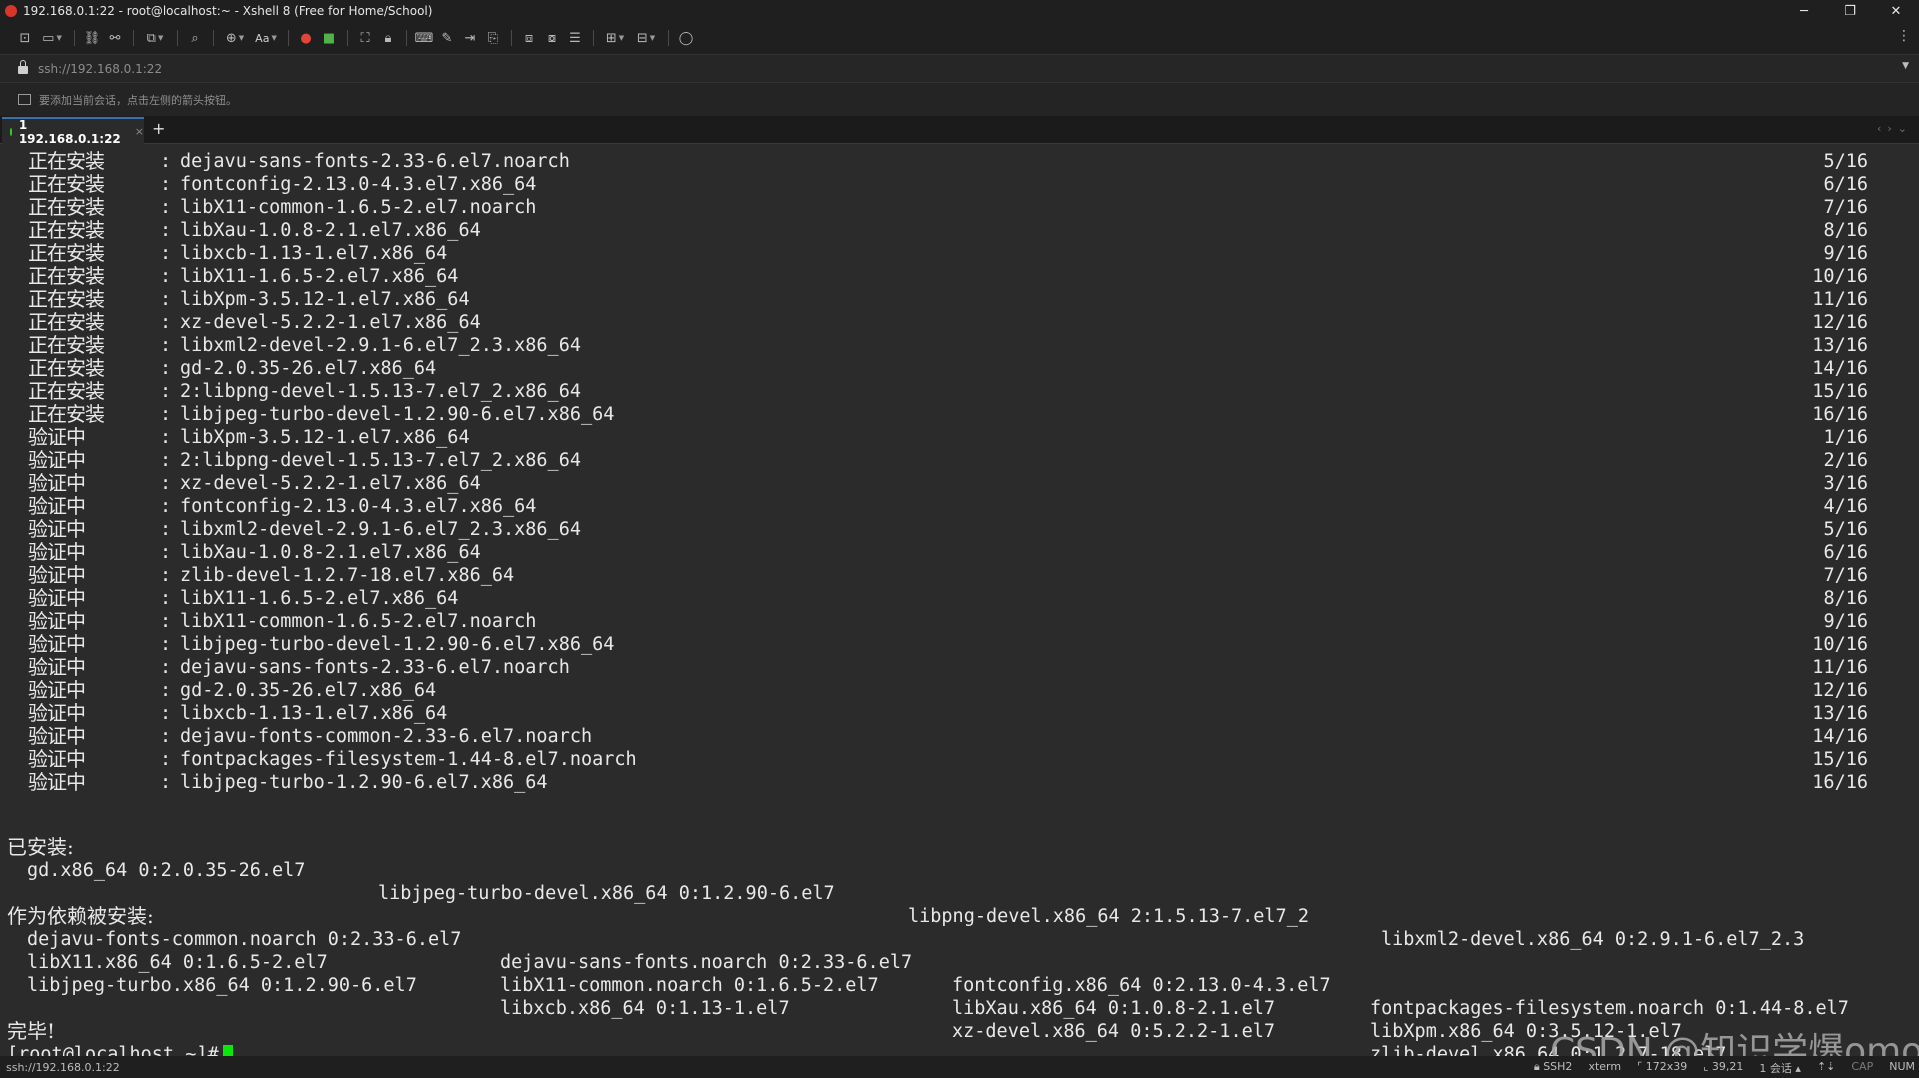  I want to click on tab-close-icon: ×, so click(139, 131).